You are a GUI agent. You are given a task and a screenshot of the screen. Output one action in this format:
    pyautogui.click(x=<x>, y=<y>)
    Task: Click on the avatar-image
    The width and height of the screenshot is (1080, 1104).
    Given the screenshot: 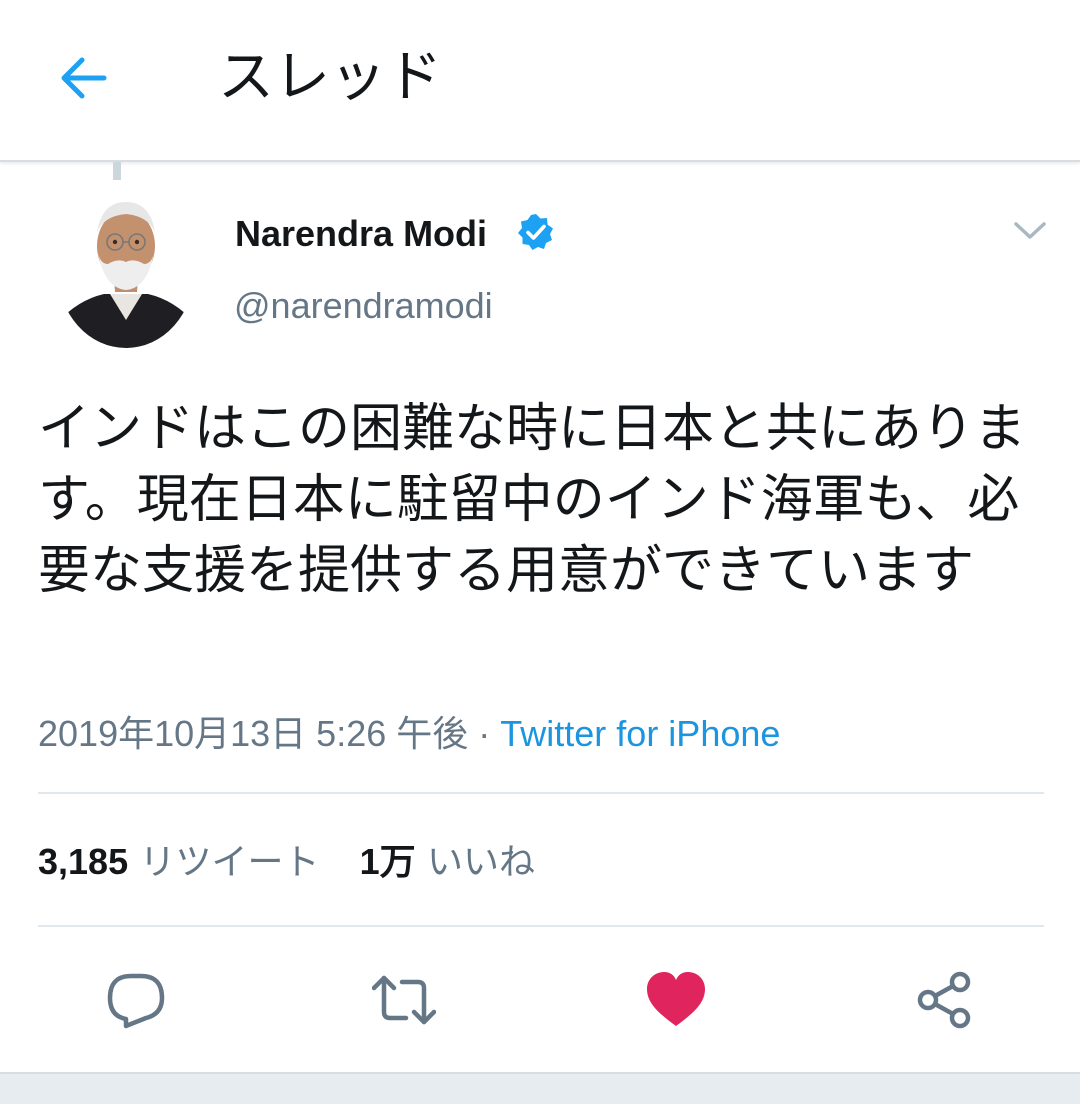 What is the action you would take?
    pyautogui.click(x=126, y=272)
    